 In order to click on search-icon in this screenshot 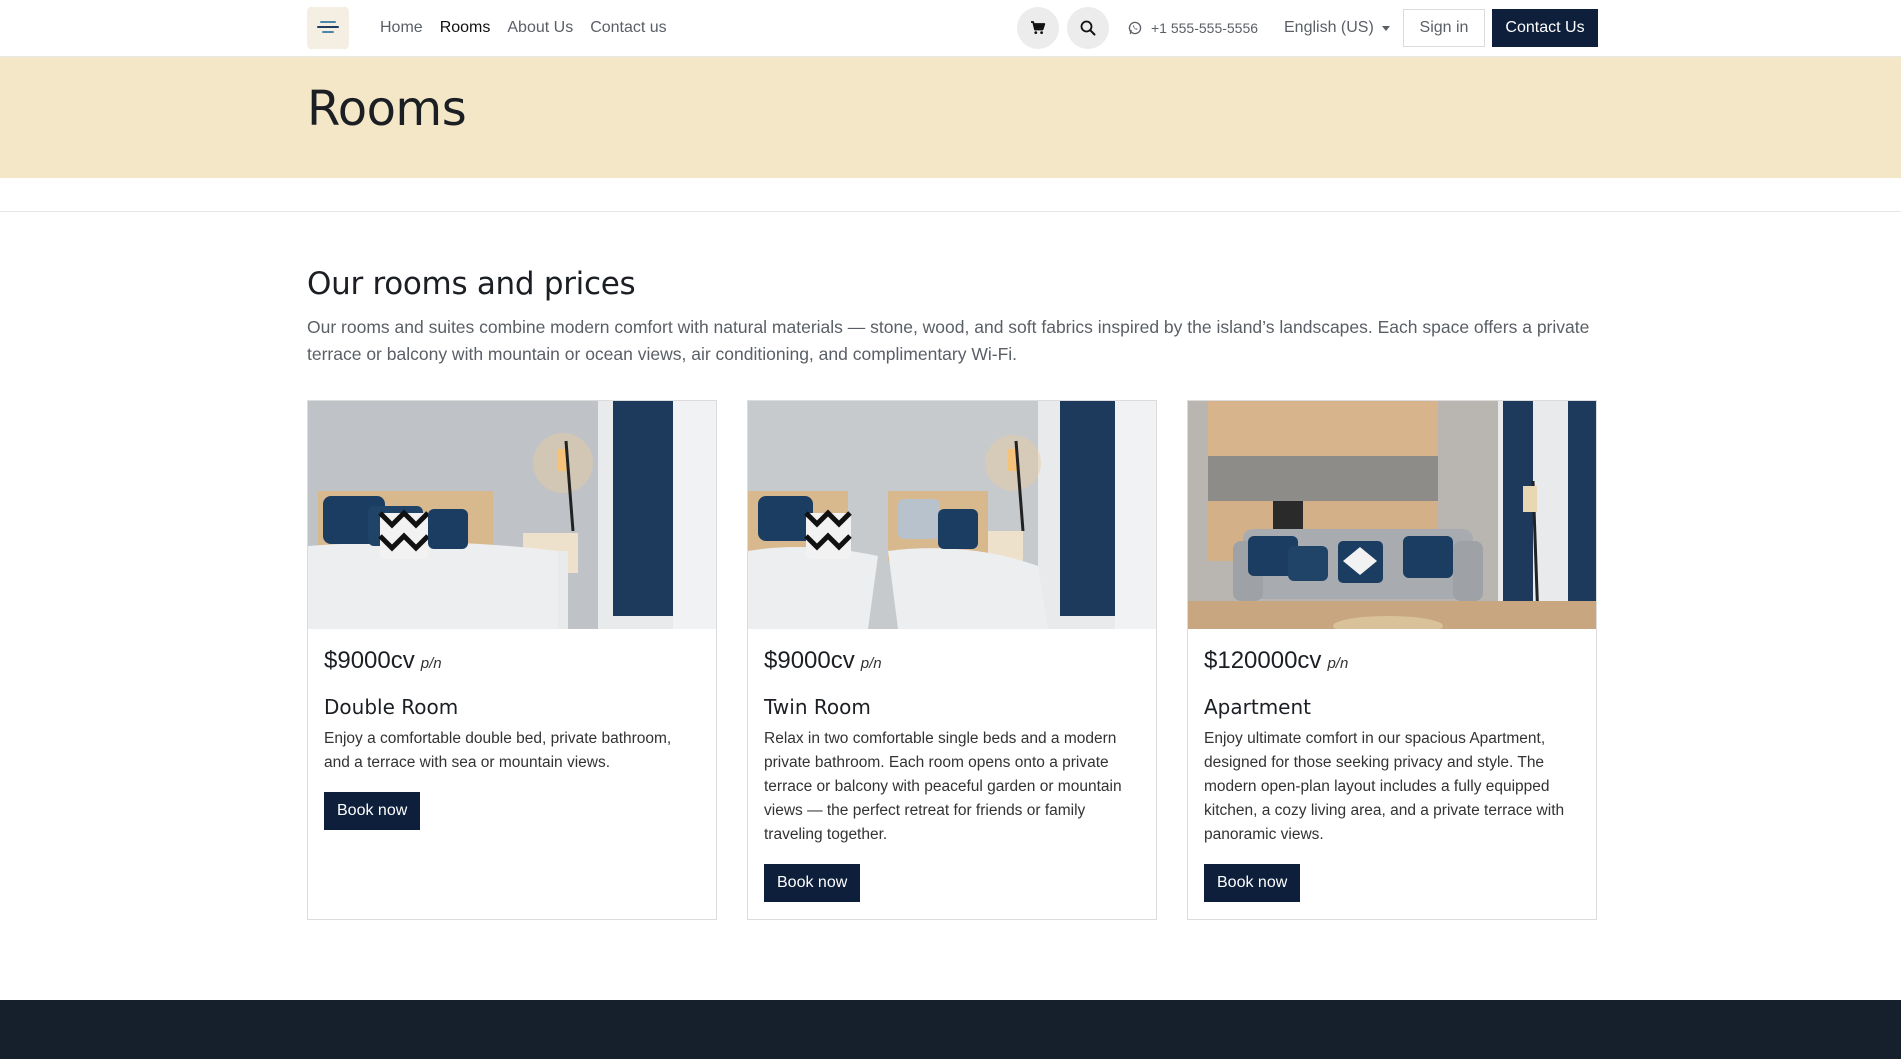, I will do `click(1088, 28)`.